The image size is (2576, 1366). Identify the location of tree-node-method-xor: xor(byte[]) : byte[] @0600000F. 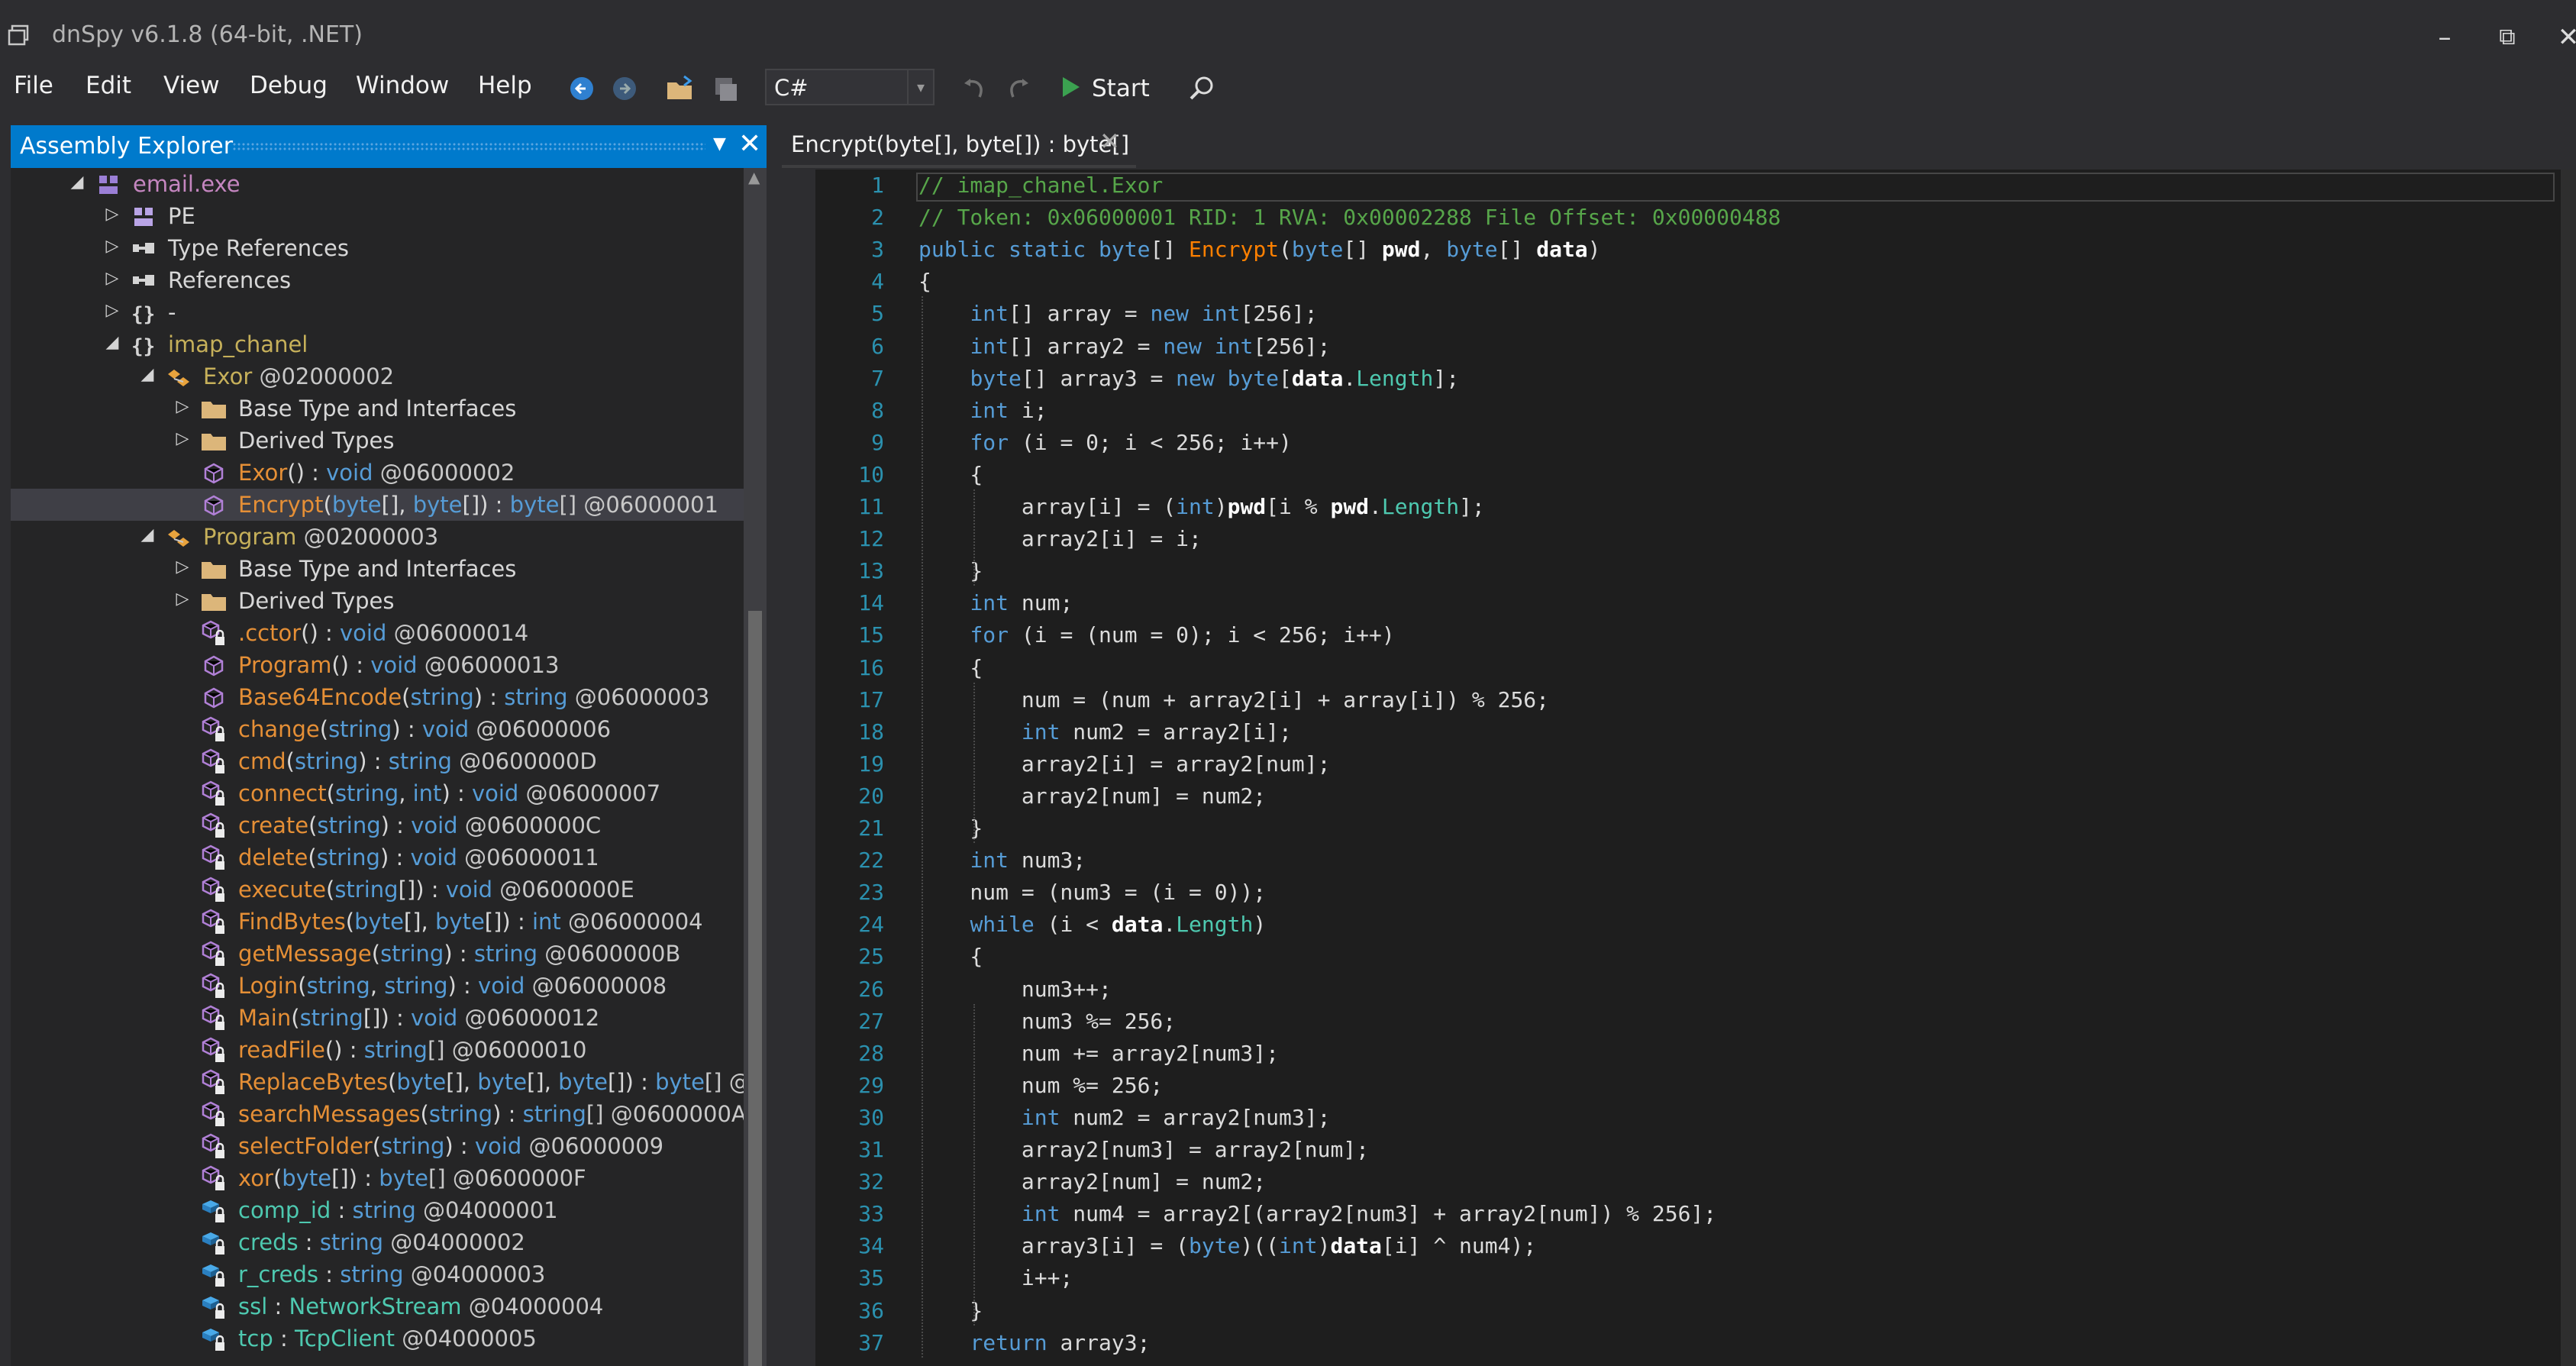
(377, 1178).